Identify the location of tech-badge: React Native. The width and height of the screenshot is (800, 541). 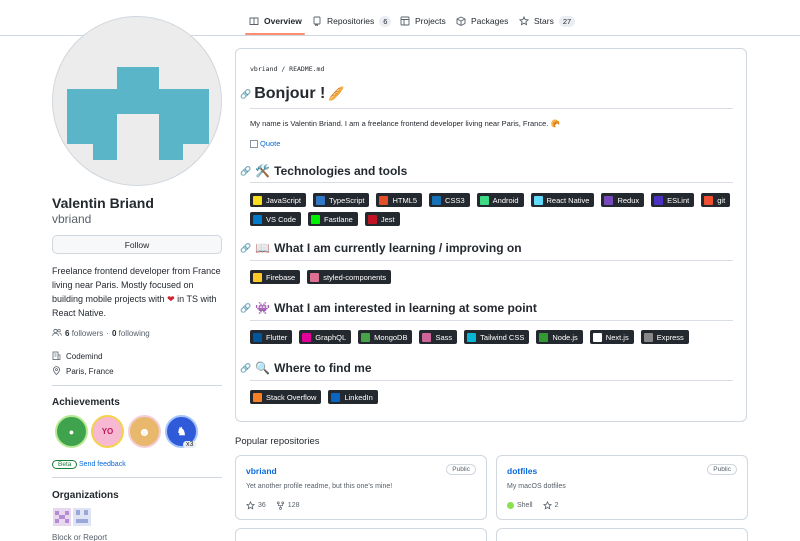
(562, 200).